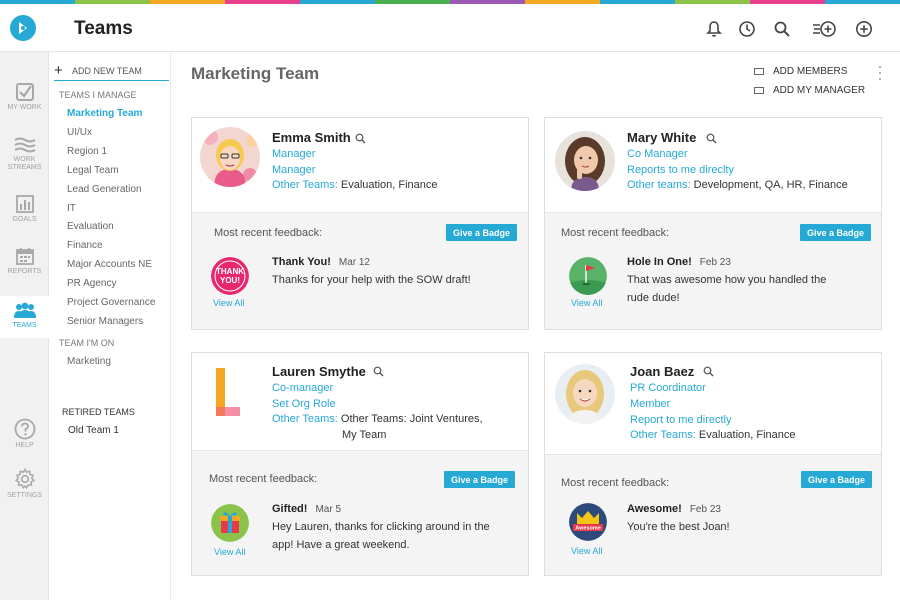  I want to click on member-relationship: Reports to me direclty, so click(680, 170).